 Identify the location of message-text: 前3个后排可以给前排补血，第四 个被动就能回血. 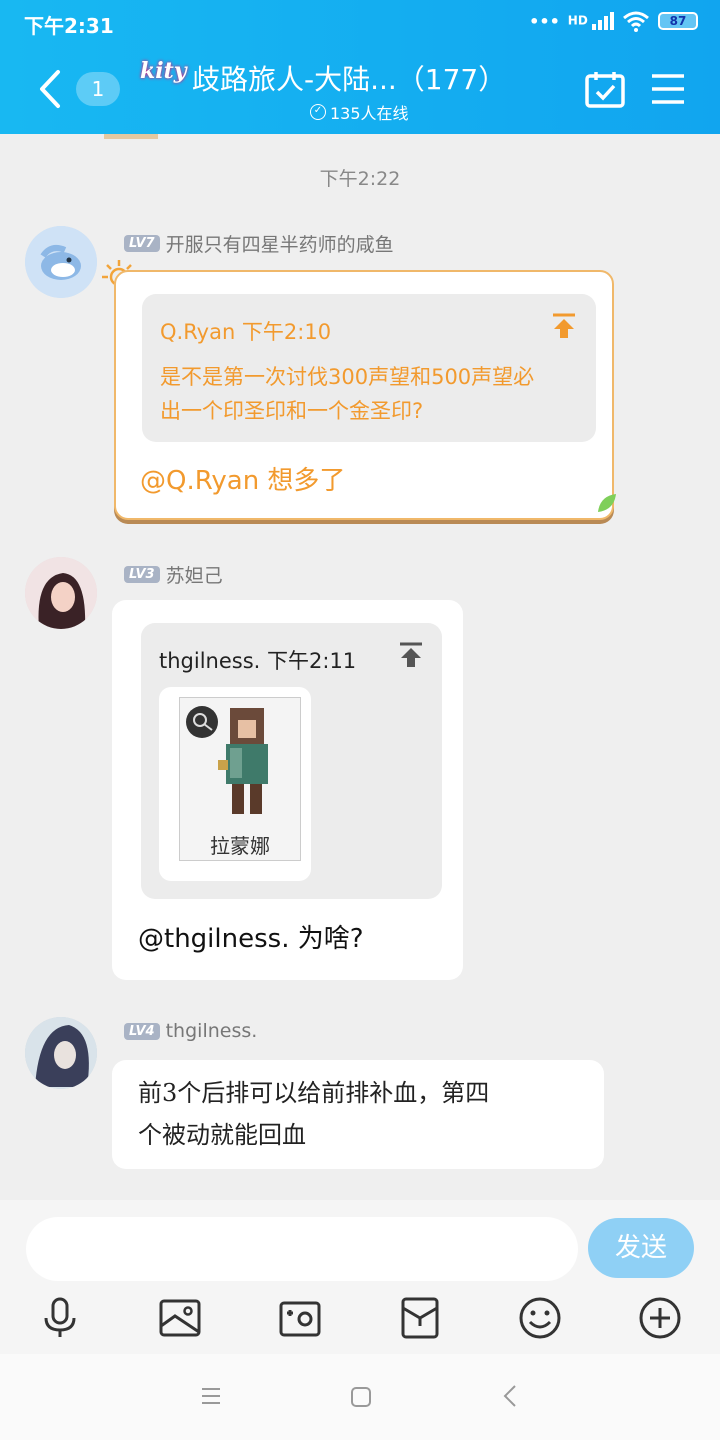
(314, 1114).